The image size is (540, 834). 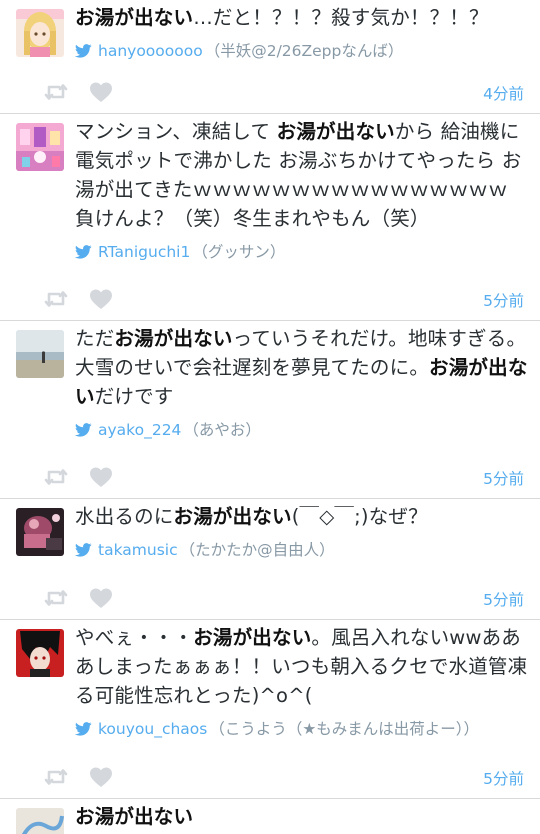 I want to click on user-line: takamusic （たかたか@自由人）, so click(x=301, y=550).